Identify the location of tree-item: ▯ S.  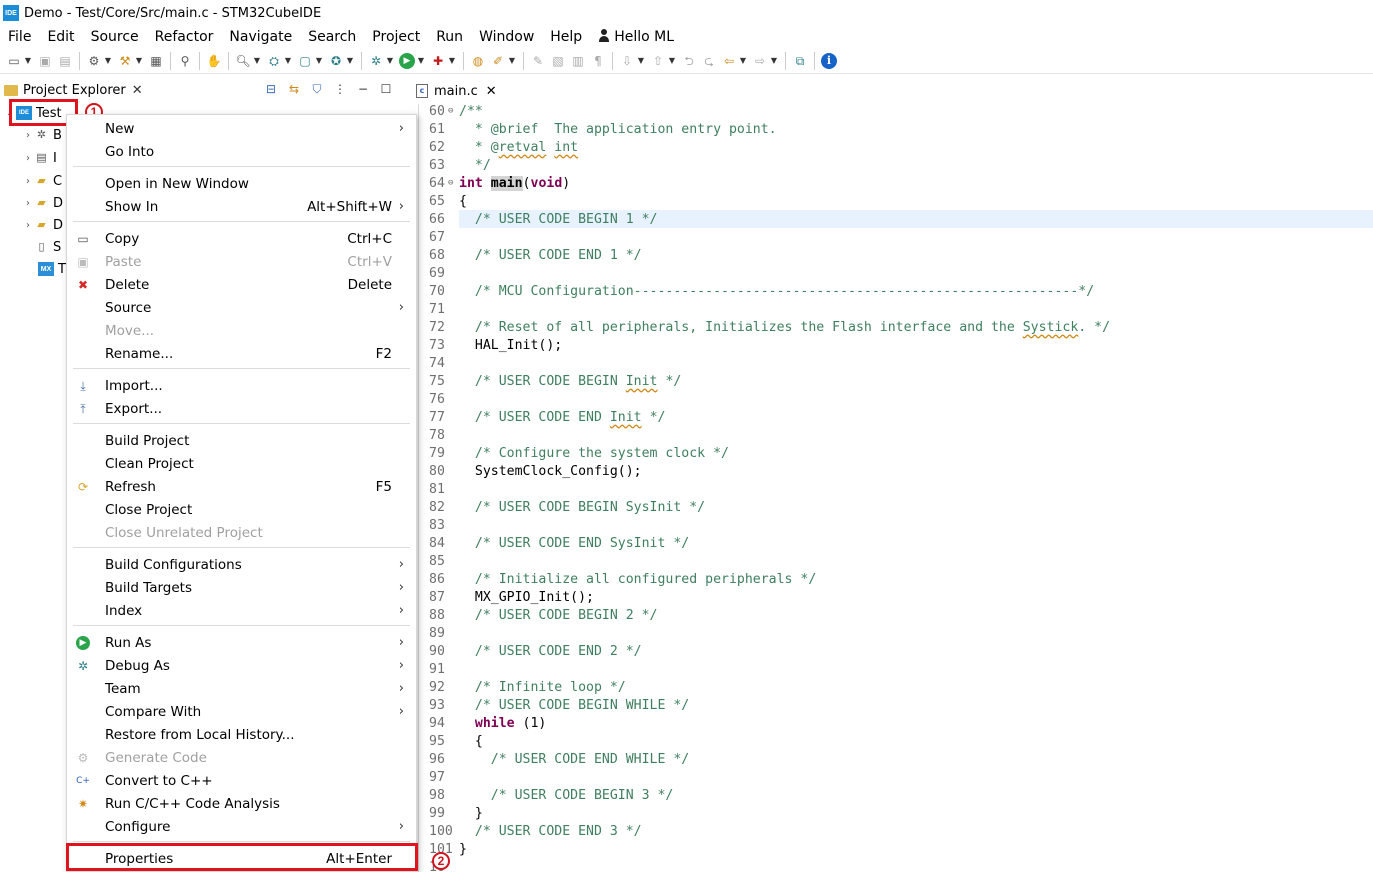
(47, 247).